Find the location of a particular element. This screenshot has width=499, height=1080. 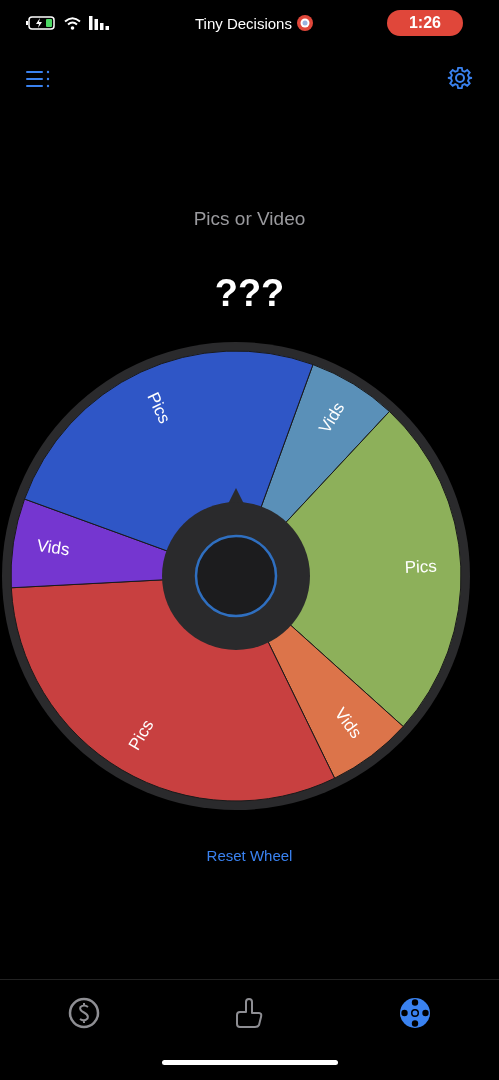

record-icon is located at coordinates (304, 23).